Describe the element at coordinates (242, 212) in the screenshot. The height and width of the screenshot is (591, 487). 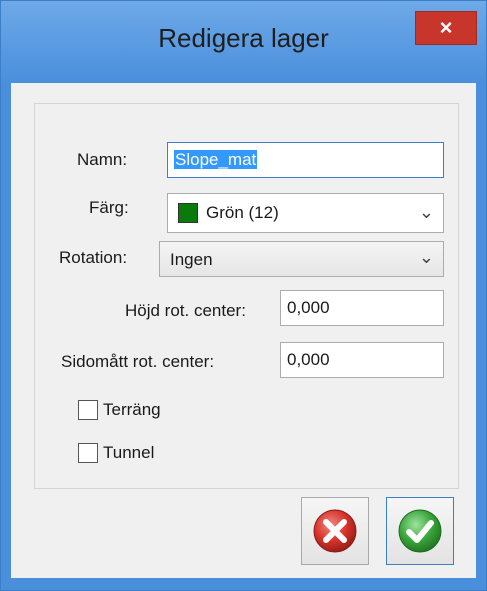
I see `color-dropdown-value: Grön (12)` at that location.